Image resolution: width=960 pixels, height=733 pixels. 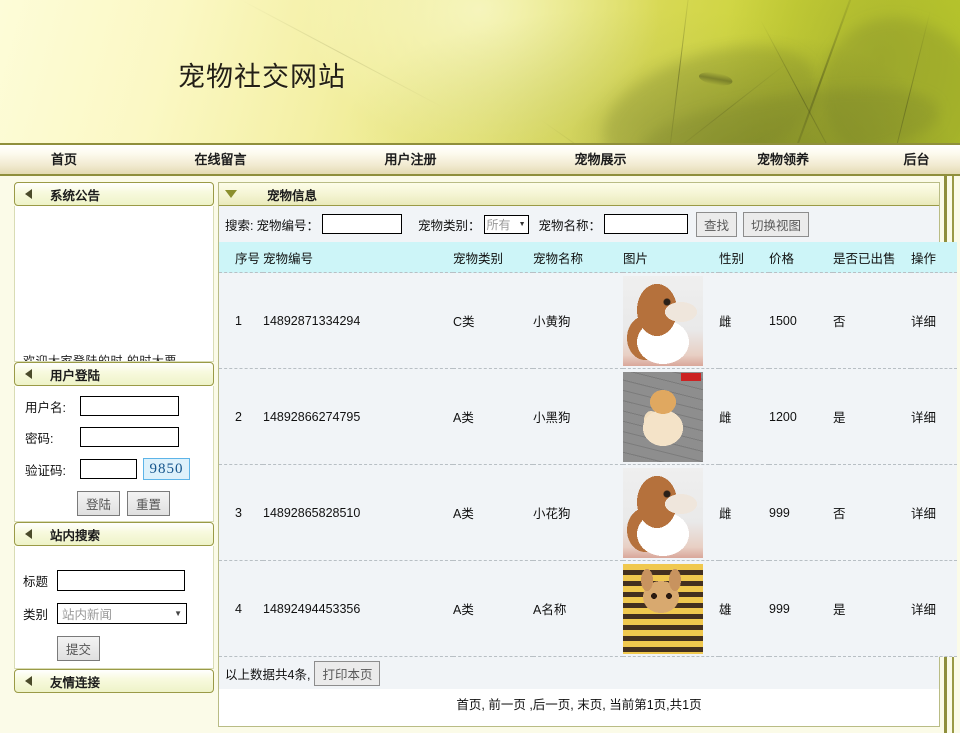 What do you see at coordinates (916, 159) in the screenshot?
I see `nav-item-admin: 后台` at bounding box center [916, 159].